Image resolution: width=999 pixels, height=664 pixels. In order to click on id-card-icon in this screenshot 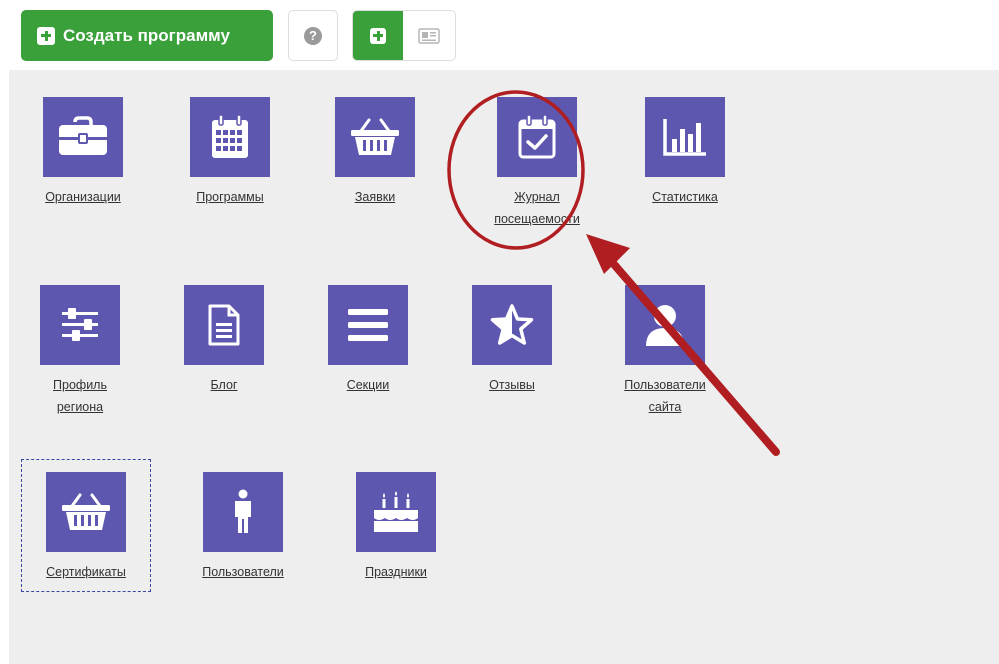, I will do `click(429, 35)`.